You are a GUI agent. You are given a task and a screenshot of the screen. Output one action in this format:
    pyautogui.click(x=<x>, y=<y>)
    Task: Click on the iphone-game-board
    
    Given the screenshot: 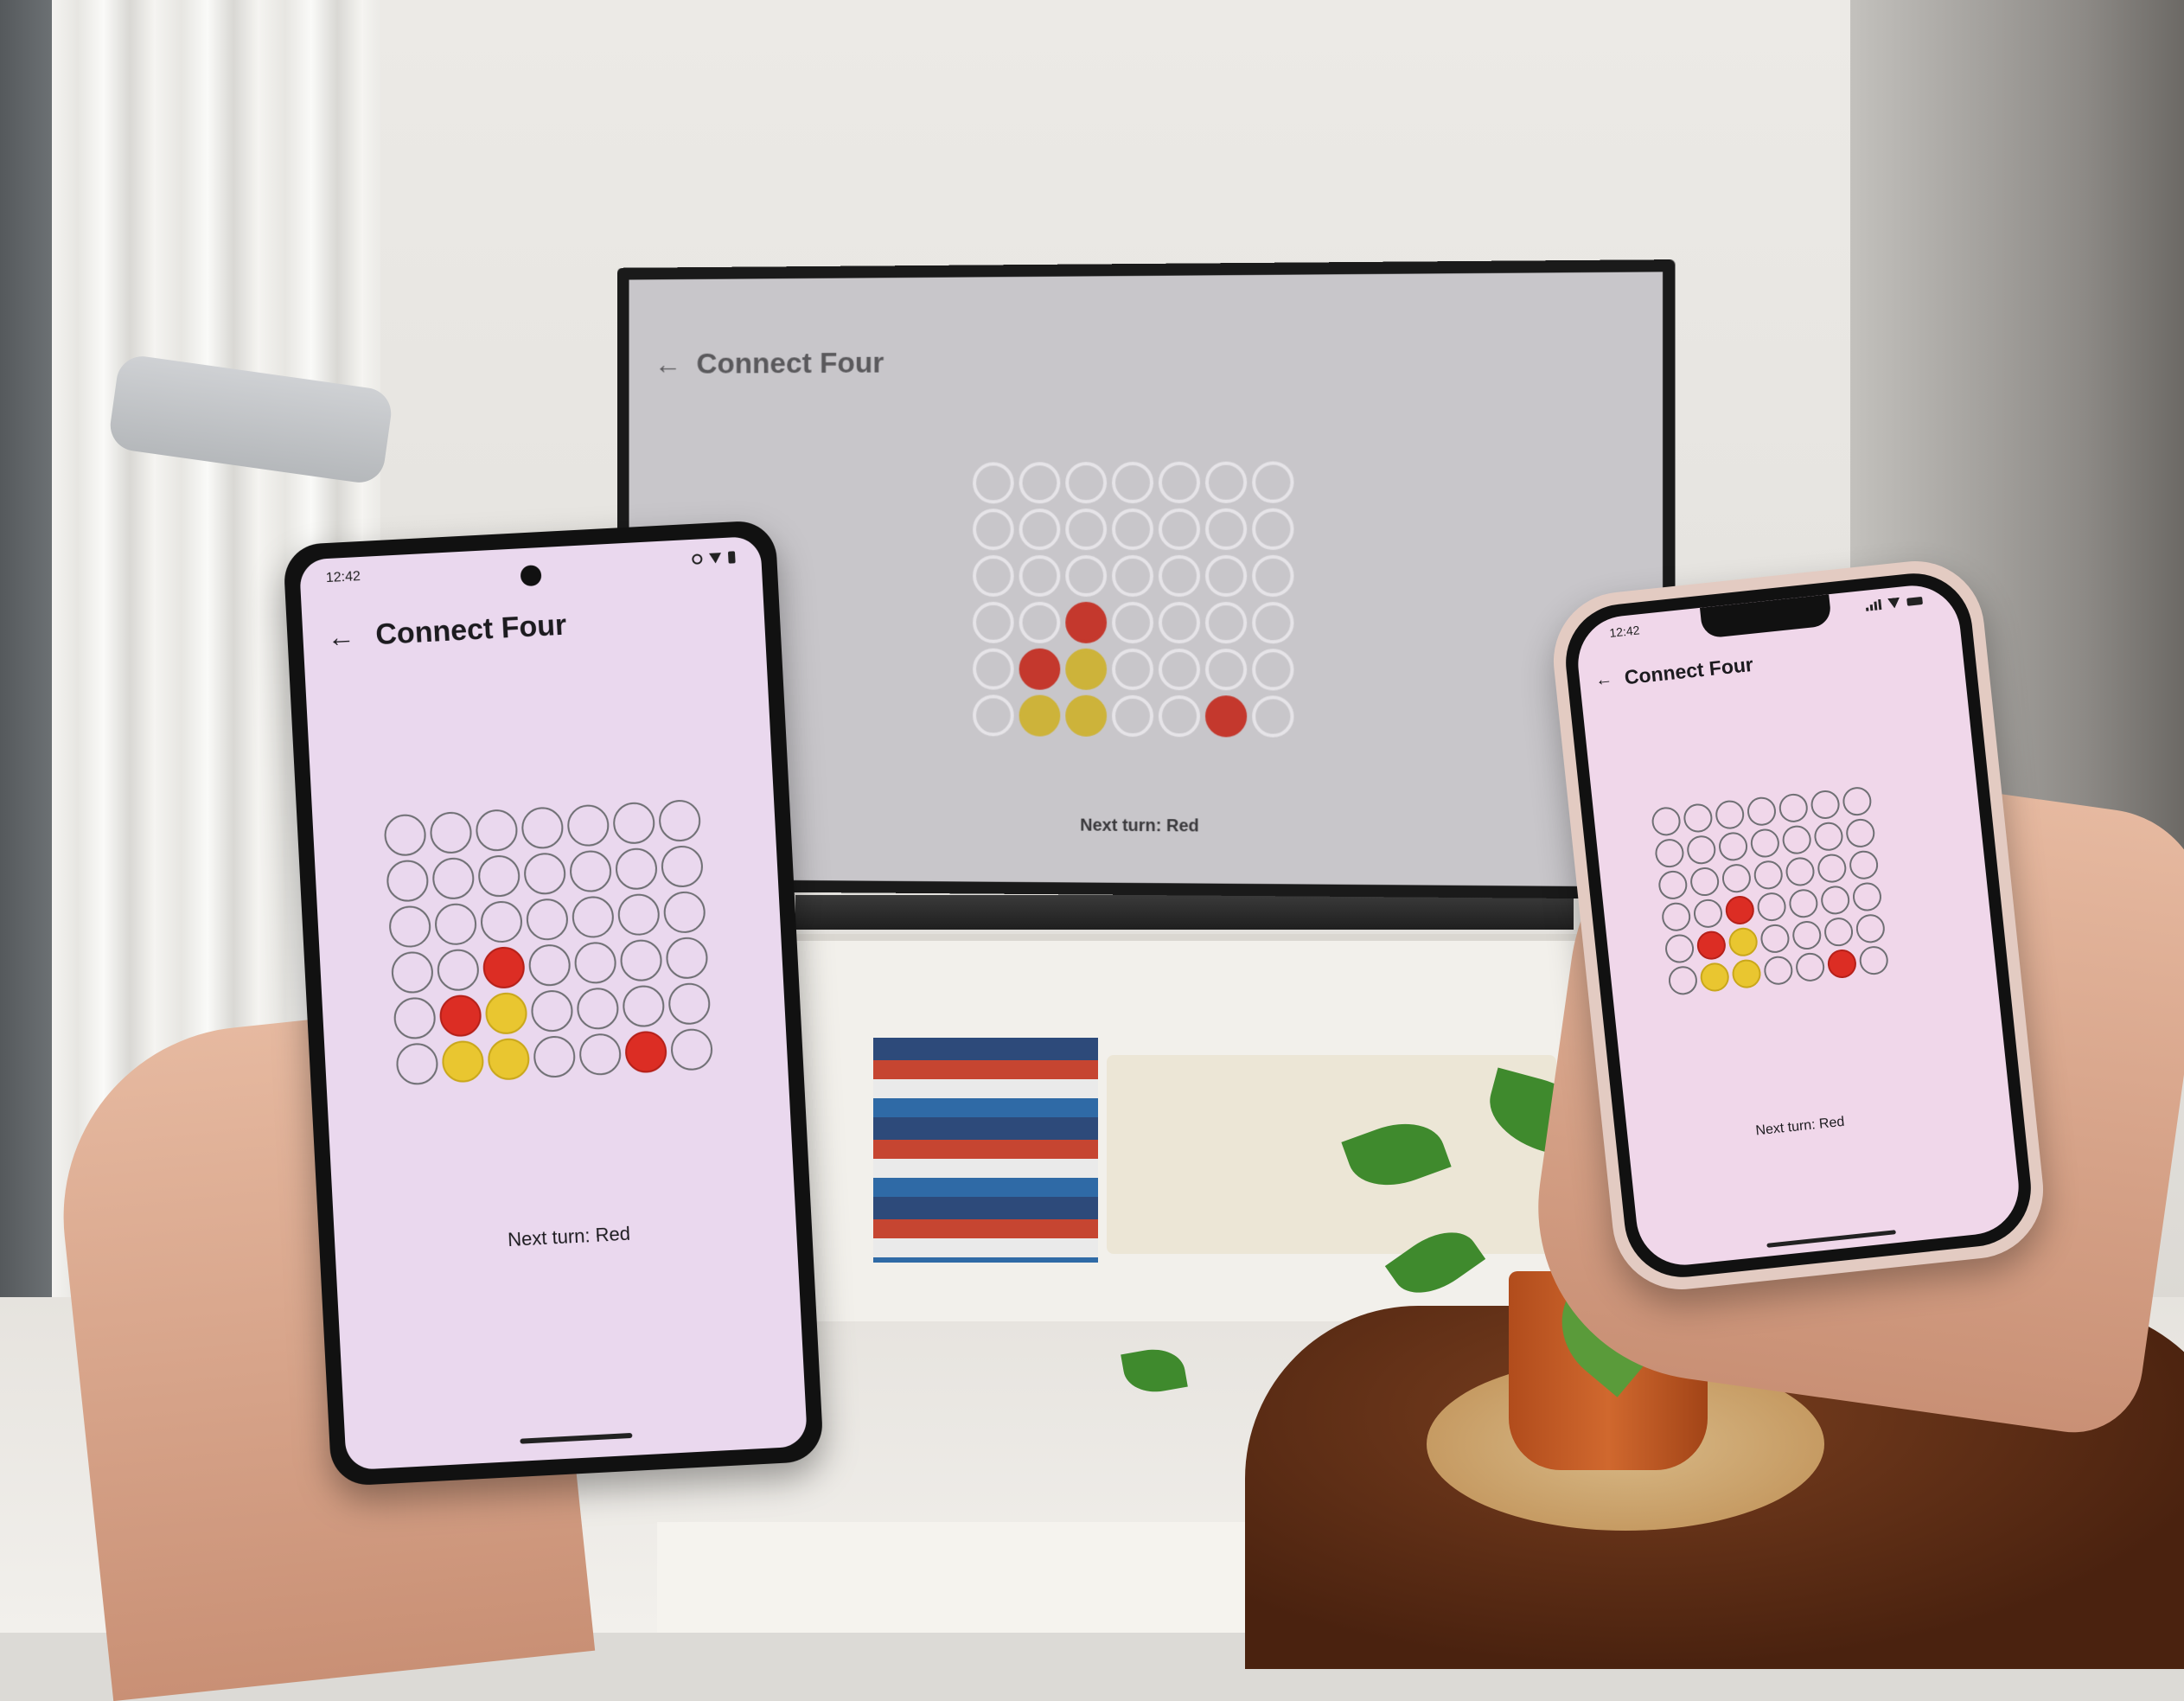 What is the action you would take?
    pyautogui.click(x=1770, y=890)
    